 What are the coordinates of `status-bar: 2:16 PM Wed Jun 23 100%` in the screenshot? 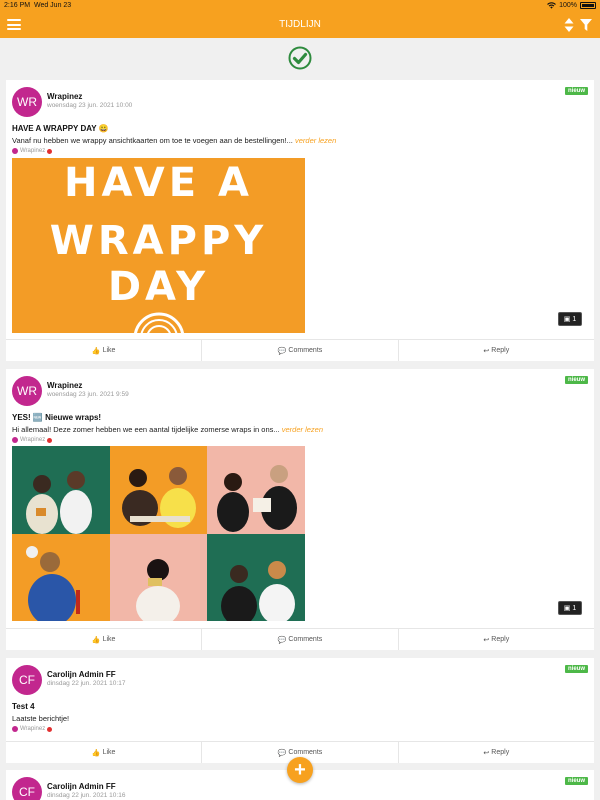 It's located at (300, 6).